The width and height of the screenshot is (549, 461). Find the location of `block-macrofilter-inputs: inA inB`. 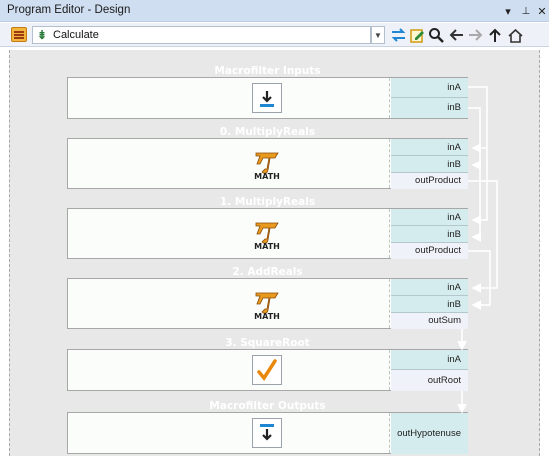

block-macrofilter-inputs: inA inB is located at coordinates (267, 98).